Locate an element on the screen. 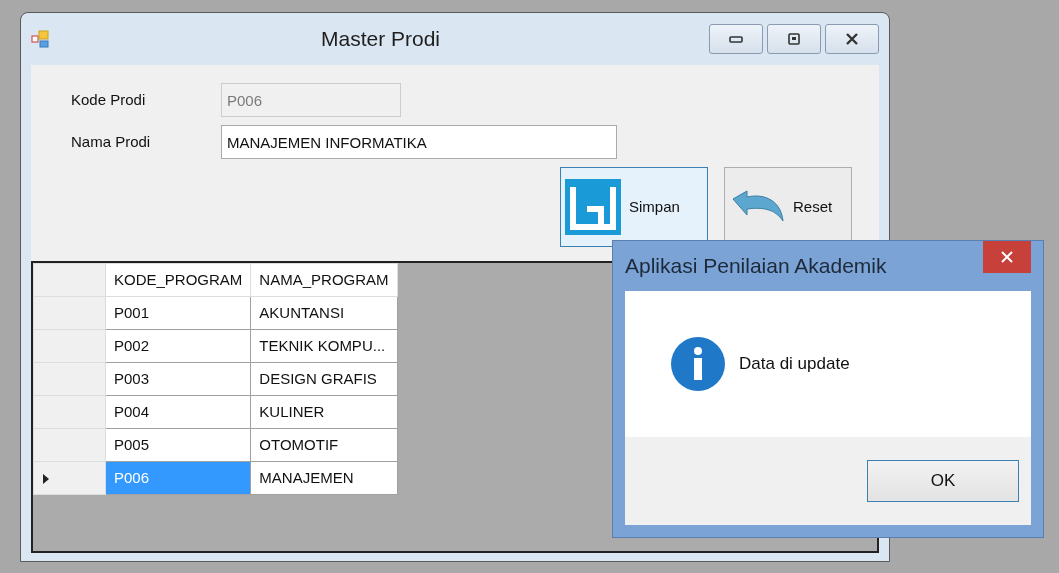  table-cell: AKUNTANSI is located at coordinates (324, 313).